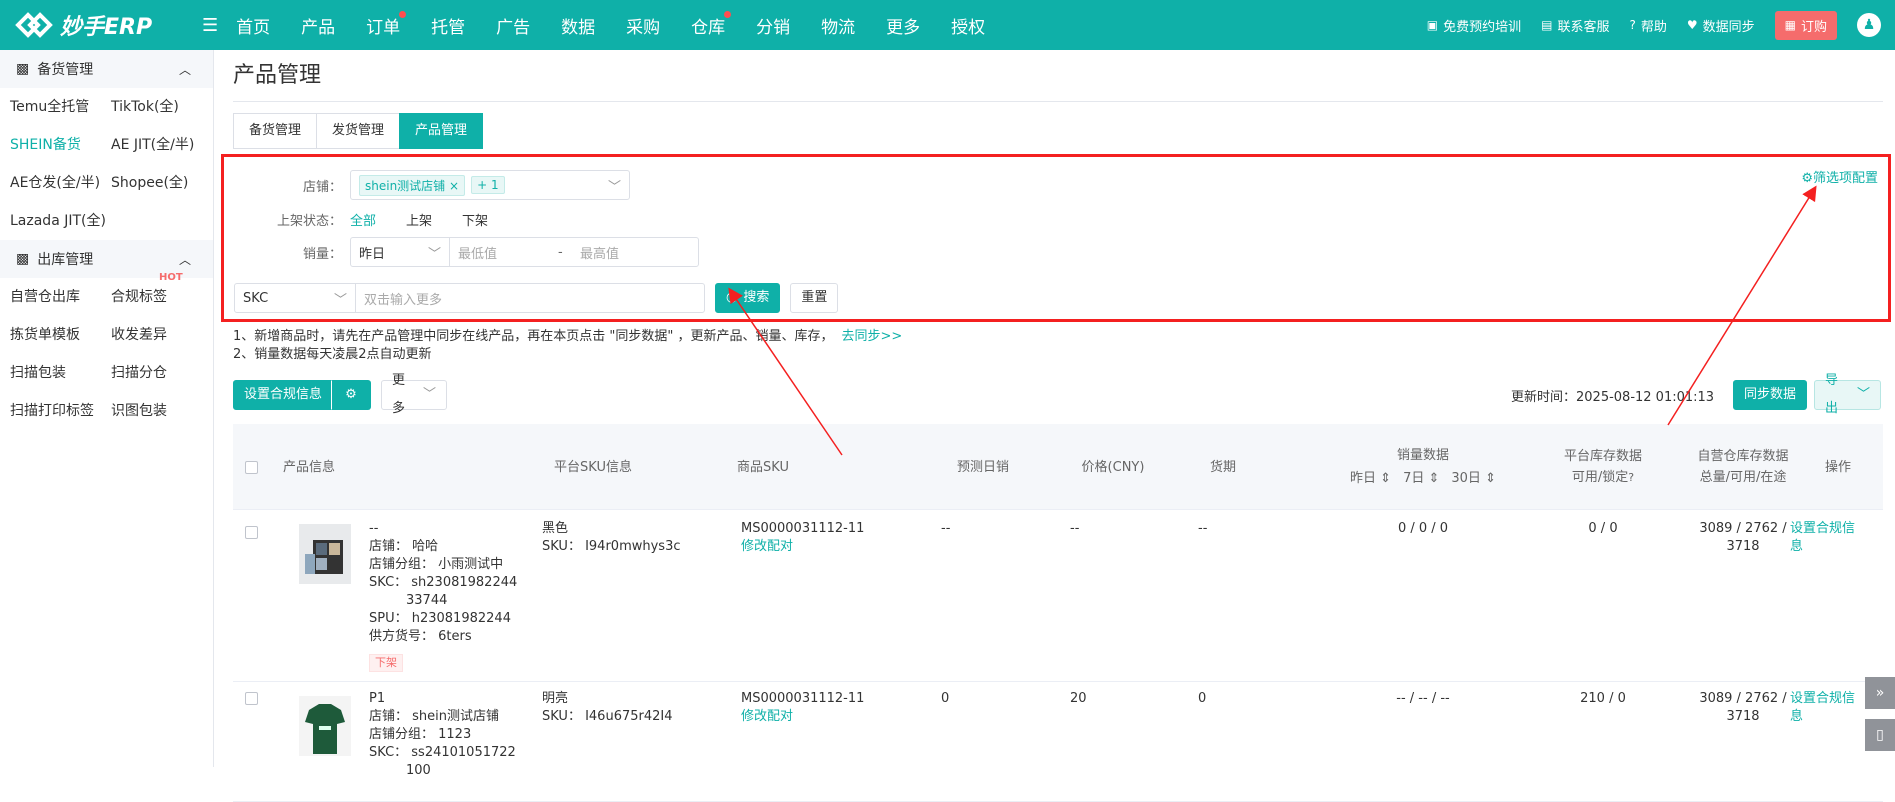 This screenshot has height=802, width=1895. I want to click on tab-product: 产品管理, so click(441, 131).